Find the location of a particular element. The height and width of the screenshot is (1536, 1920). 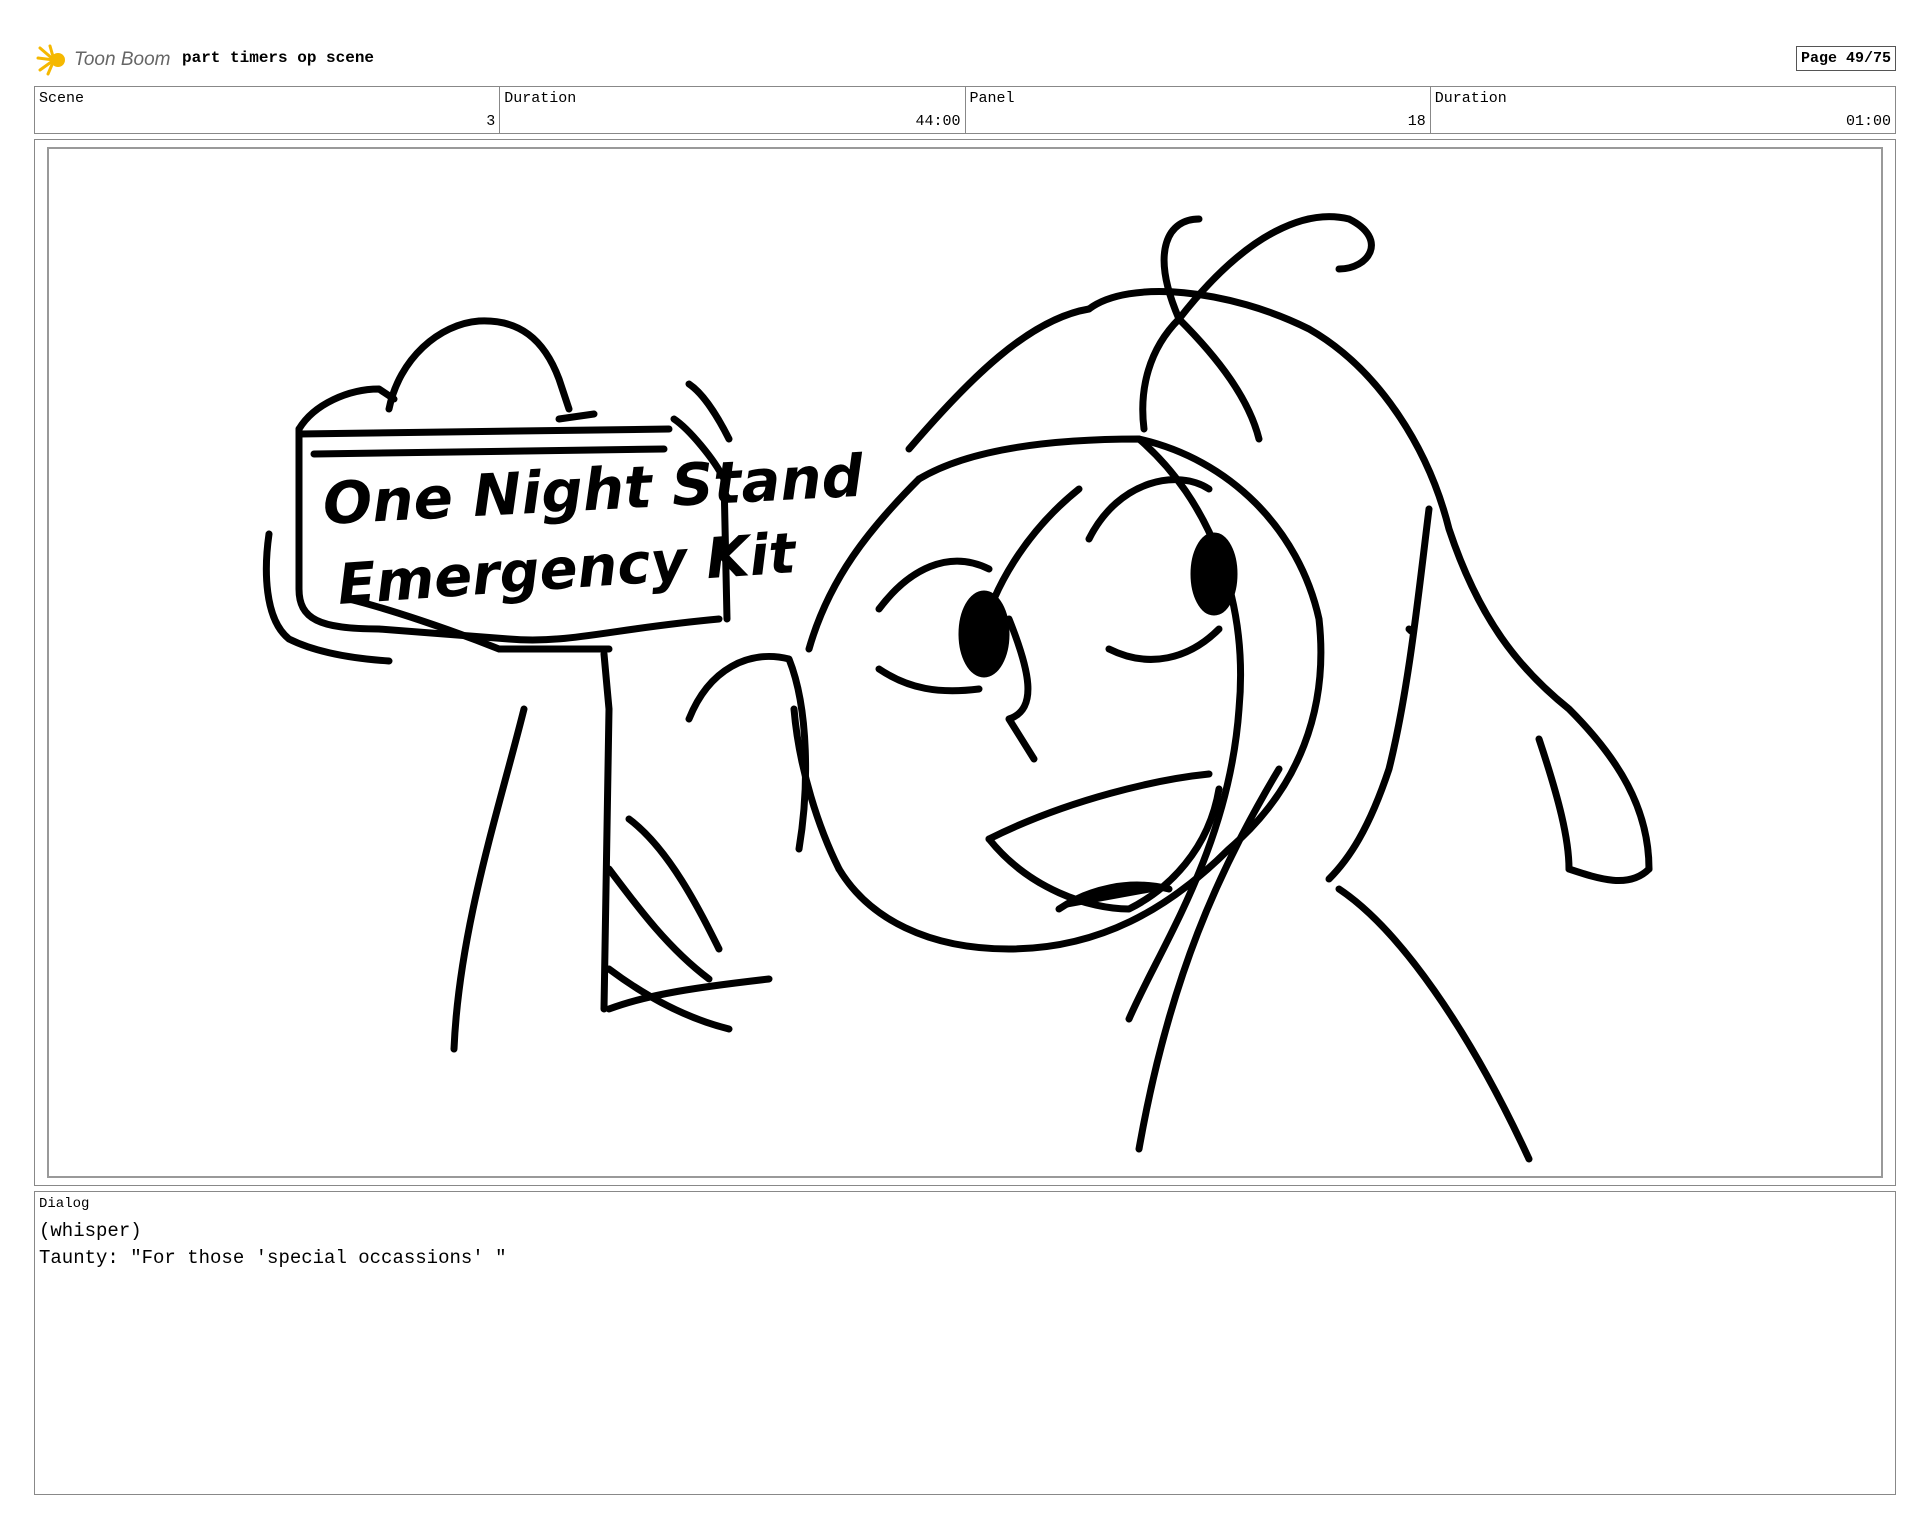

scene-duration-label: Duration is located at coordinates (540, 98).